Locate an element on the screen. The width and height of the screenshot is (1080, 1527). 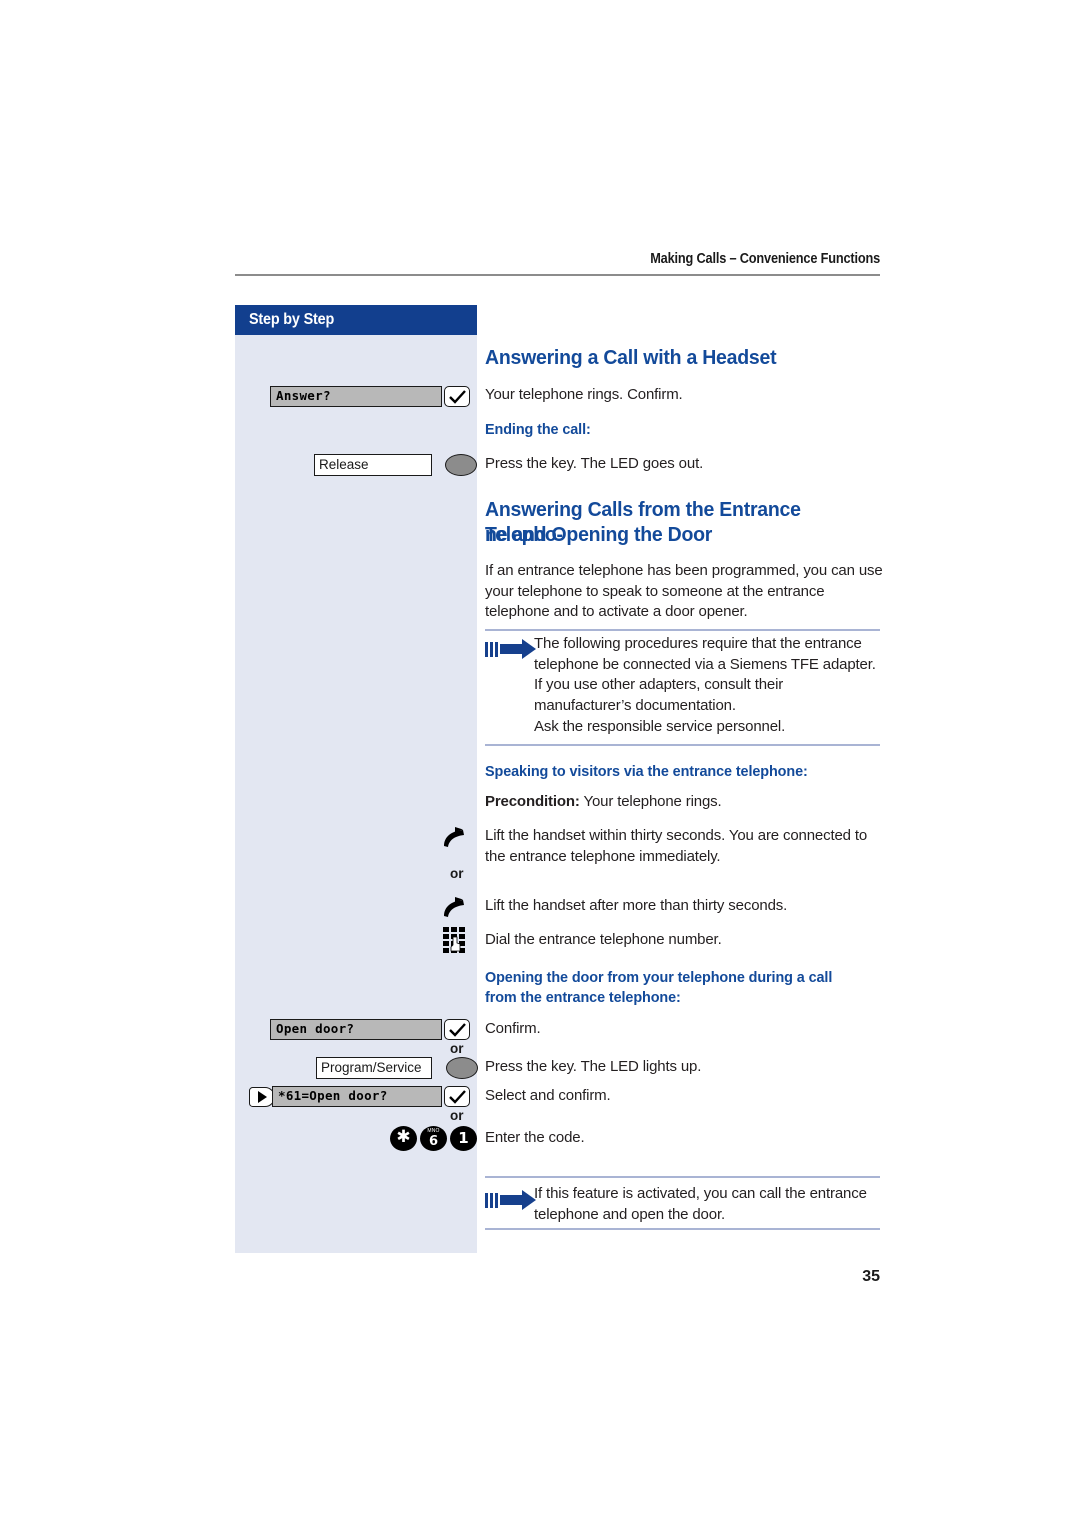
or-label-1: or is located at coordinates (457, 1048).